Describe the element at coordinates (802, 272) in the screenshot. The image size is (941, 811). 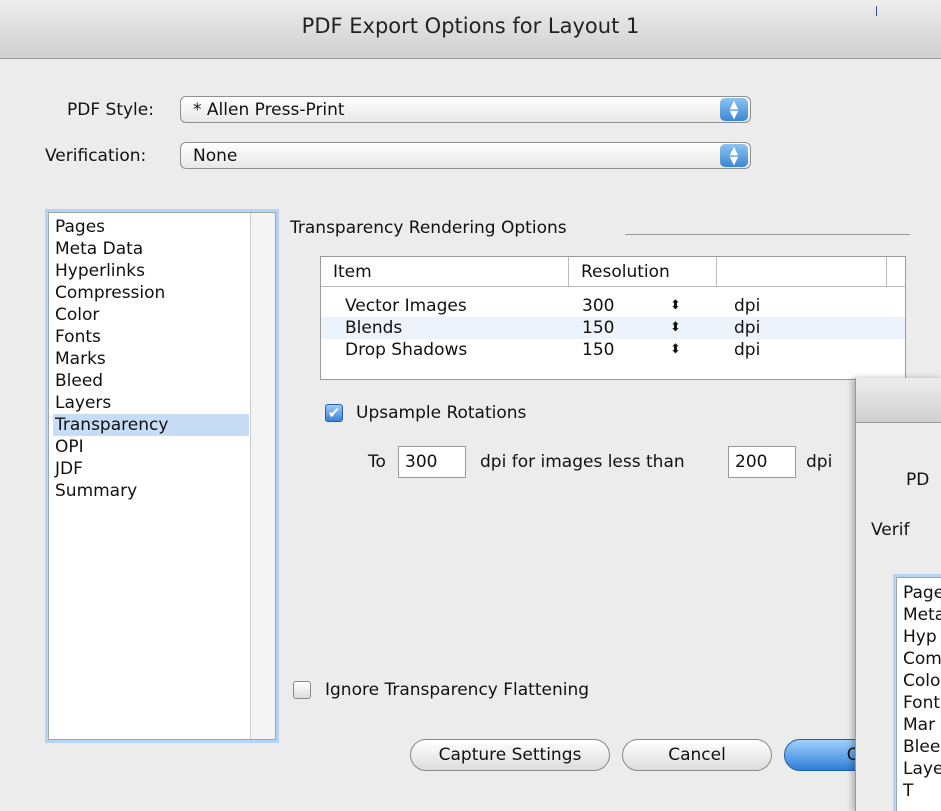
I see `column-header-unit` at that location.